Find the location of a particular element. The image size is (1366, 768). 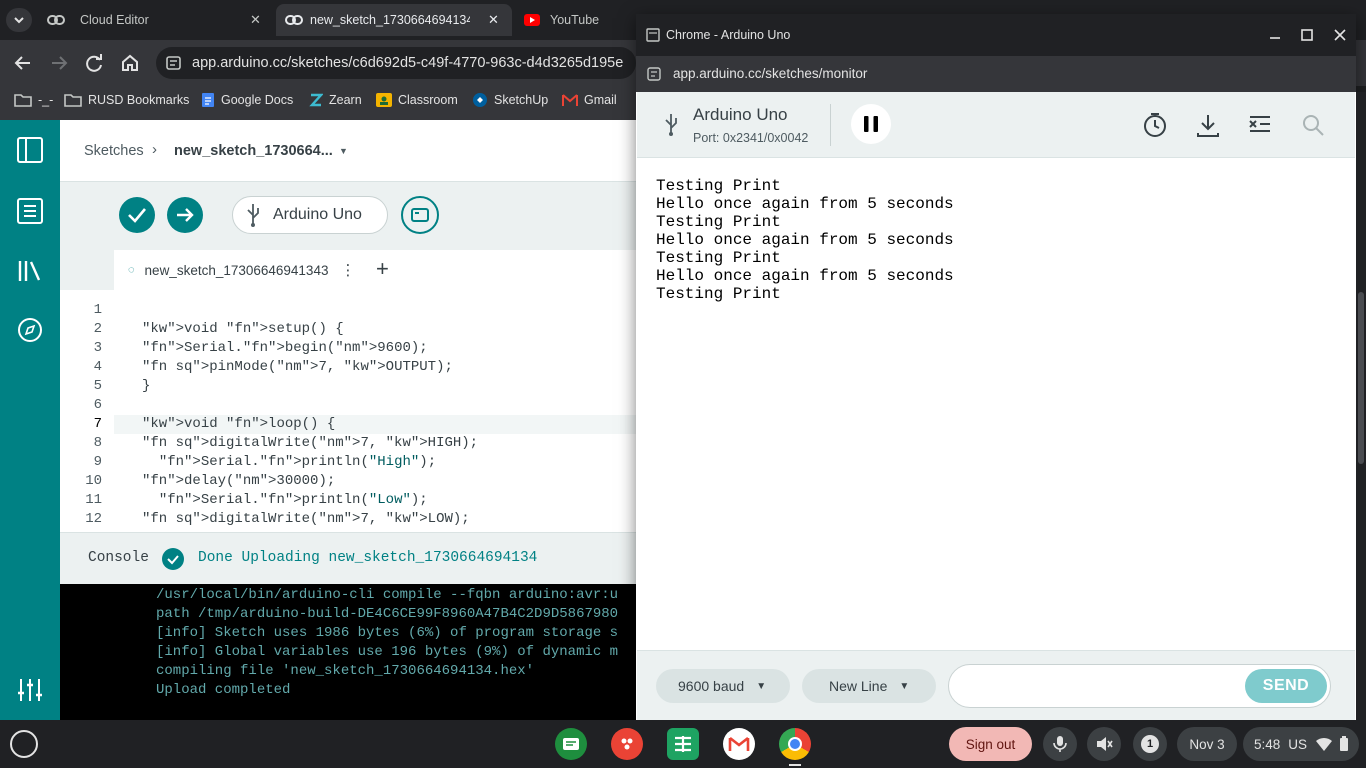

media-button is located at coordinates (1104, 744).